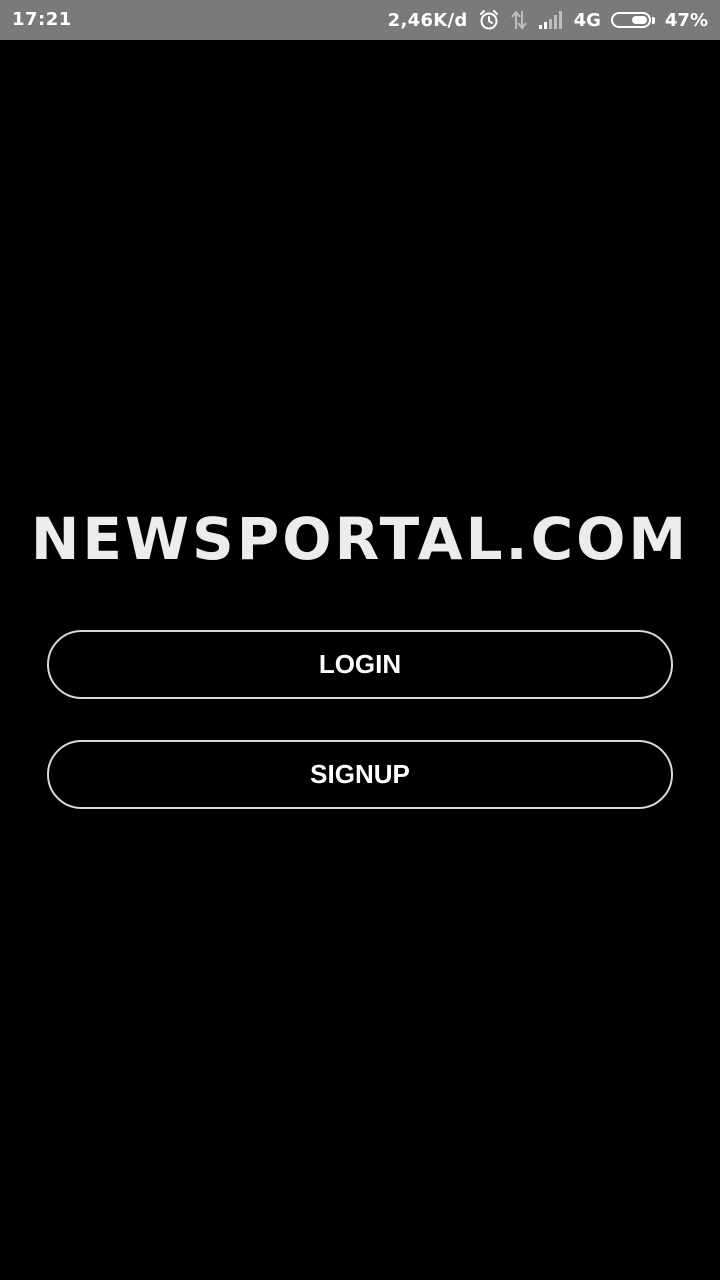  Describe the element at coordinates (686, 20) in the screenshot. I see `battery-percent: 47%` at that location.